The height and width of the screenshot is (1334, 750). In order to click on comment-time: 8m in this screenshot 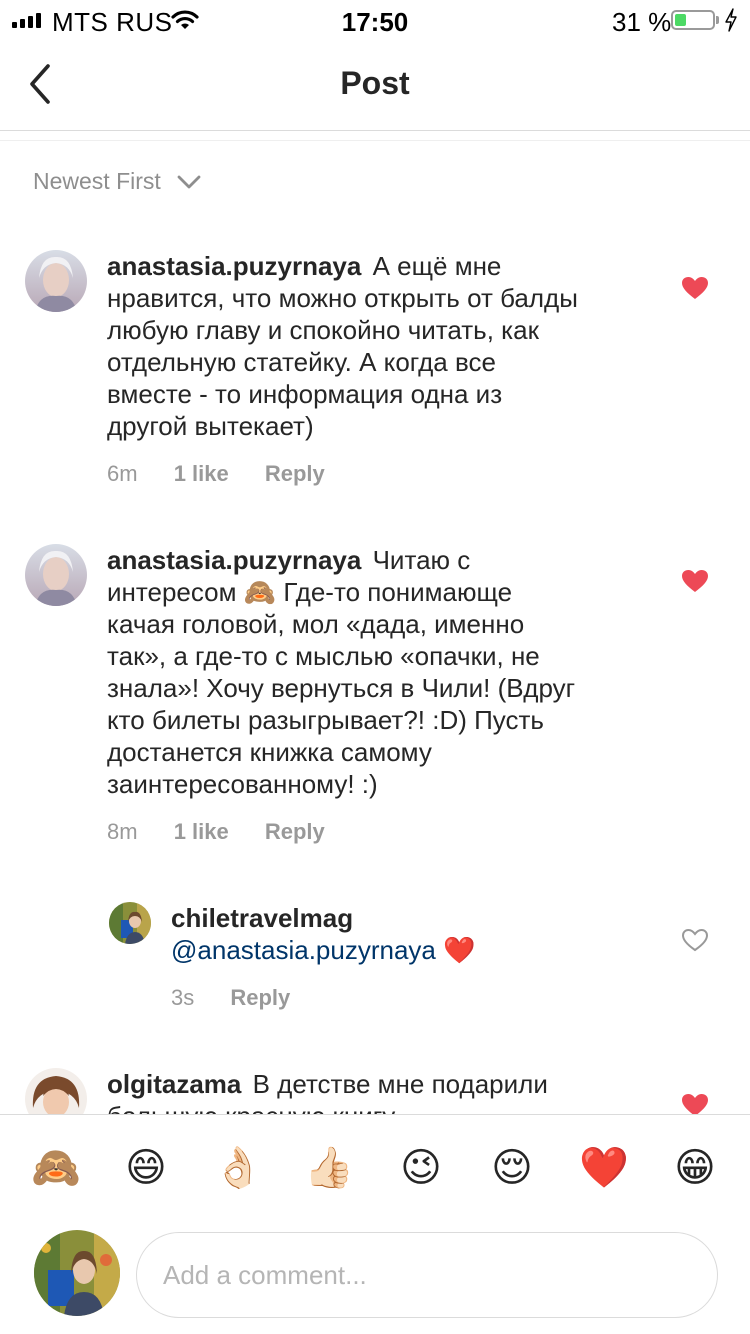, I will do `click(122, 831)`.